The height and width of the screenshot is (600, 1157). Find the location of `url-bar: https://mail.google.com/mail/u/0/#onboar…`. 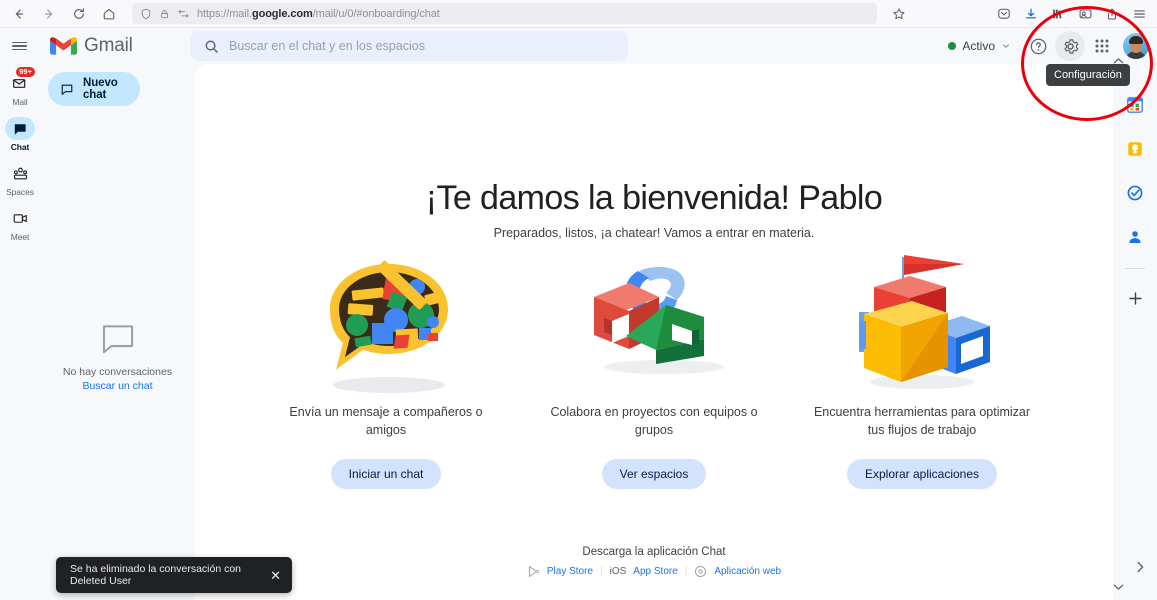

url-bar: https://mail.google.com/mail/u/0/#onboar… is located at coordinates (504, 13).